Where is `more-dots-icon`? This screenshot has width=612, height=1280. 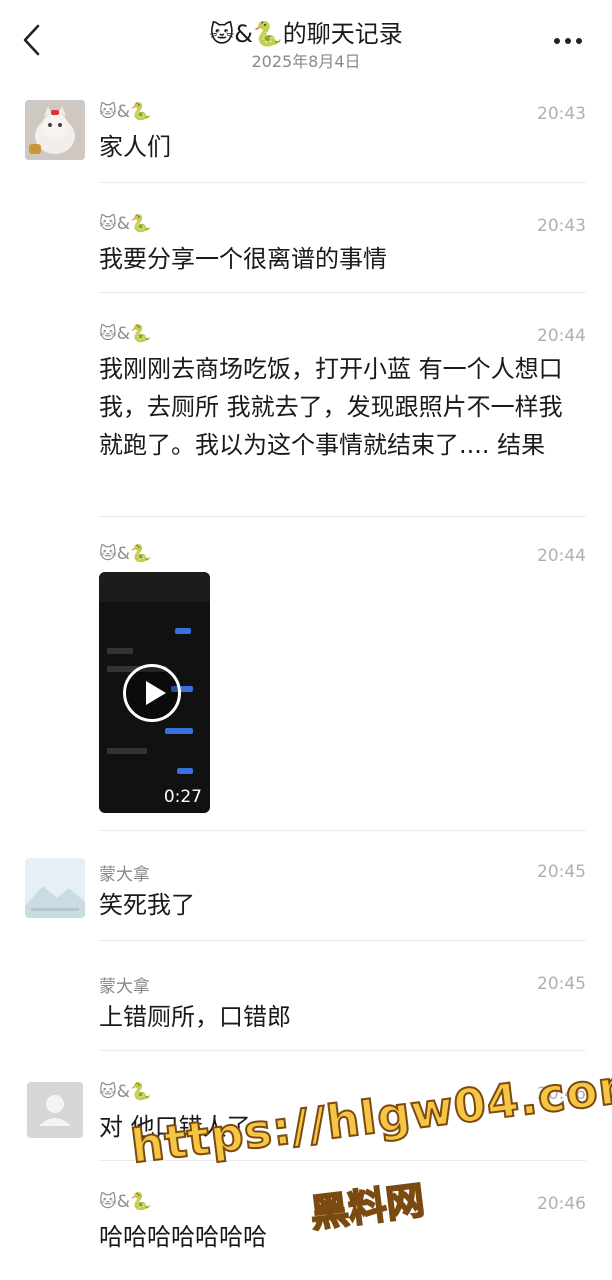
more-dots-icon is located at coordinates (557, 41).